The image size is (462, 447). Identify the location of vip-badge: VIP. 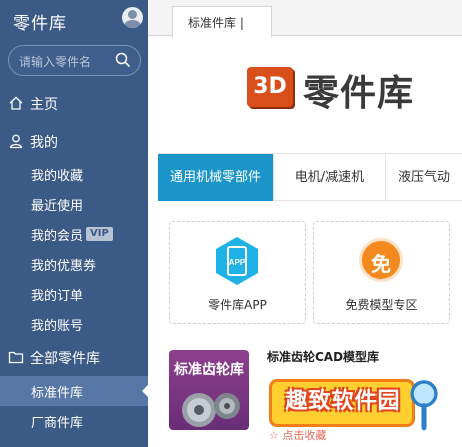
(99, 234).